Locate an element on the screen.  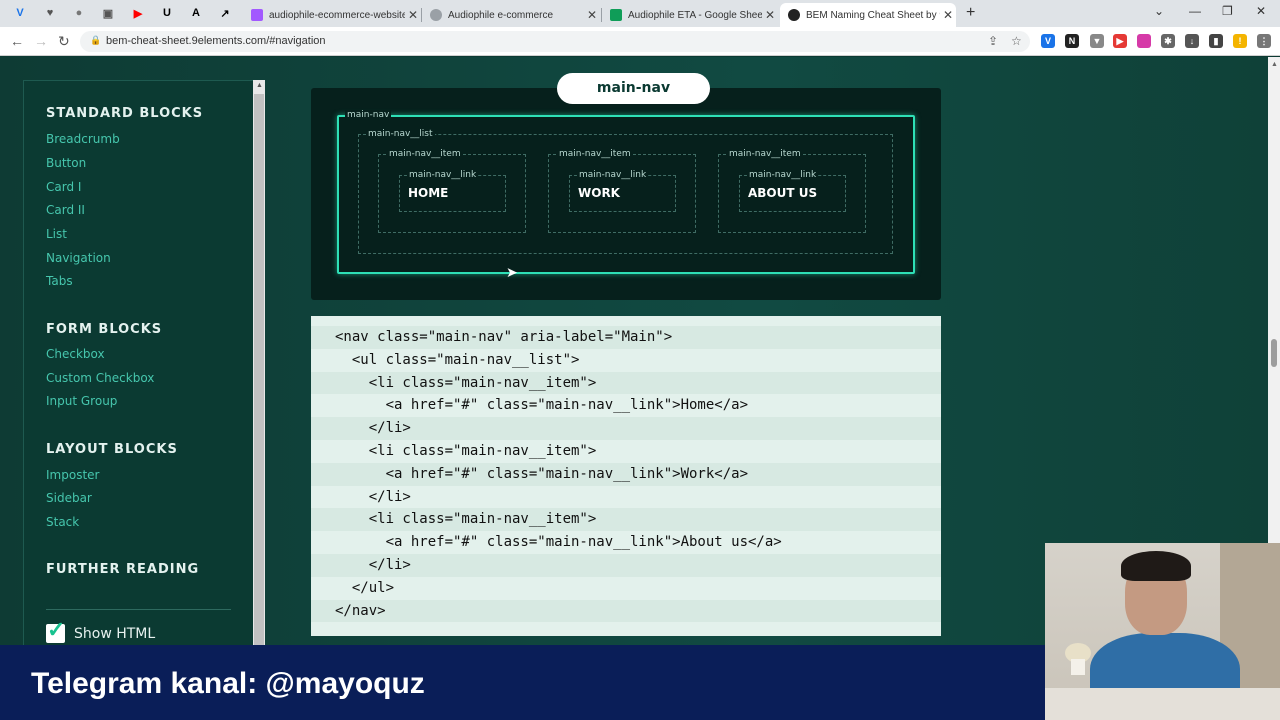
sidebar-item-breadcrumb: Breadcrumb is located at coordinates (83, 139).